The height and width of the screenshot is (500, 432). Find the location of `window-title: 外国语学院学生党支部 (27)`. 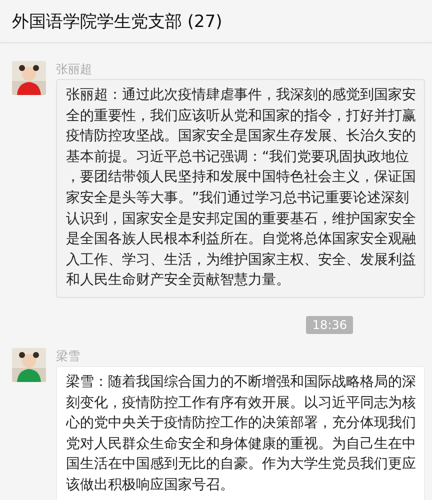

window-title: 外国语学院学生党支部 (27) is located at coordinates (117, 21).